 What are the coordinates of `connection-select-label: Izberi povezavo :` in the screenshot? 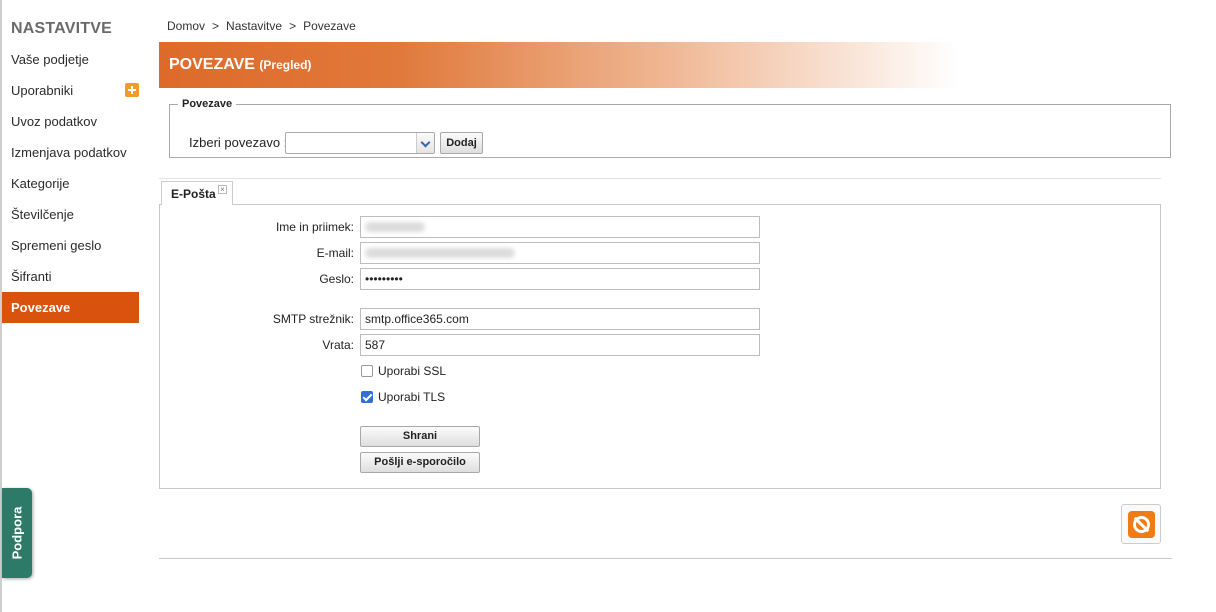 It's located at (238, 142).